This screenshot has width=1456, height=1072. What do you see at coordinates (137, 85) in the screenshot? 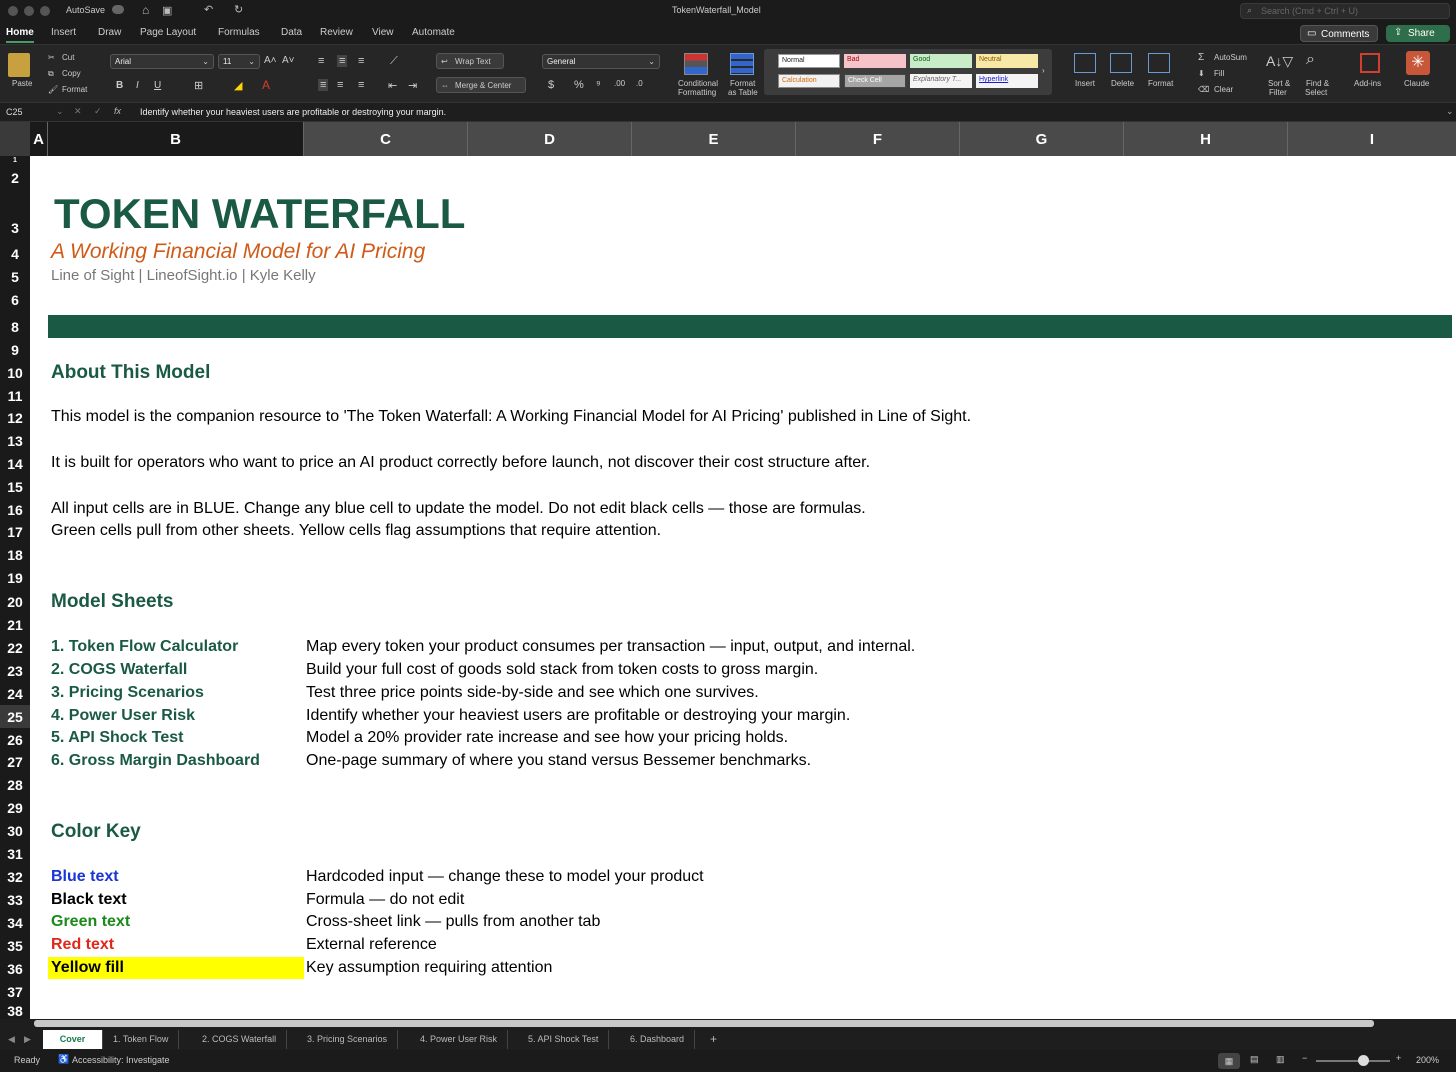
I see `italic-icon: I` at bounding box center [137, 85].